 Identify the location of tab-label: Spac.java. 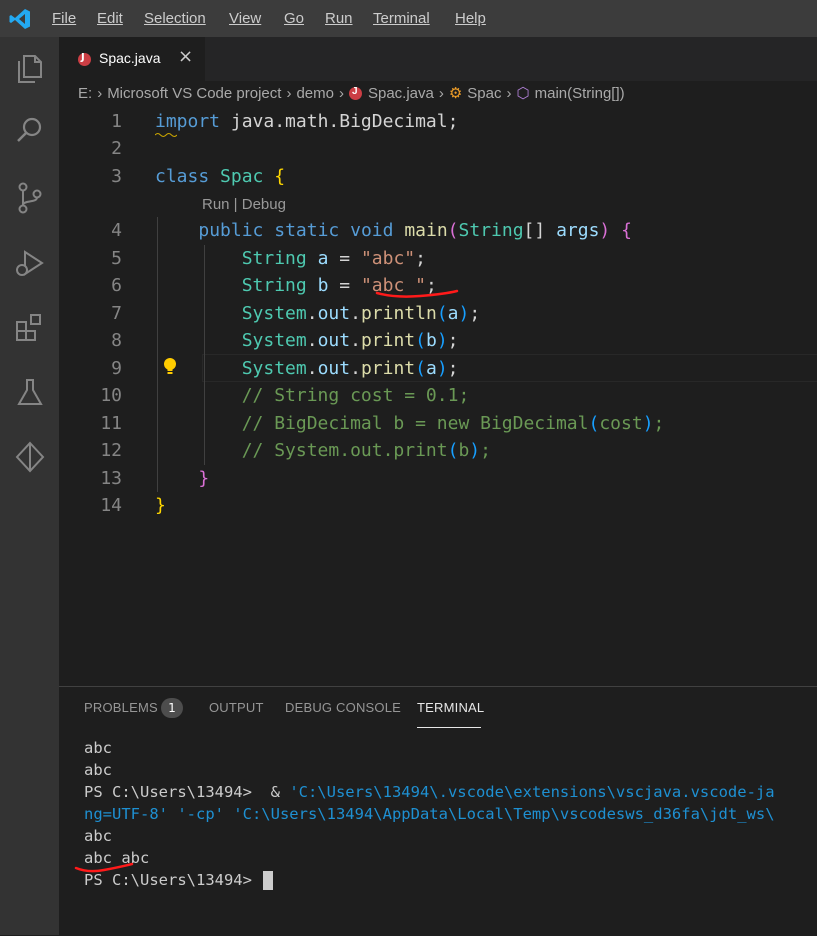
(130, 58).